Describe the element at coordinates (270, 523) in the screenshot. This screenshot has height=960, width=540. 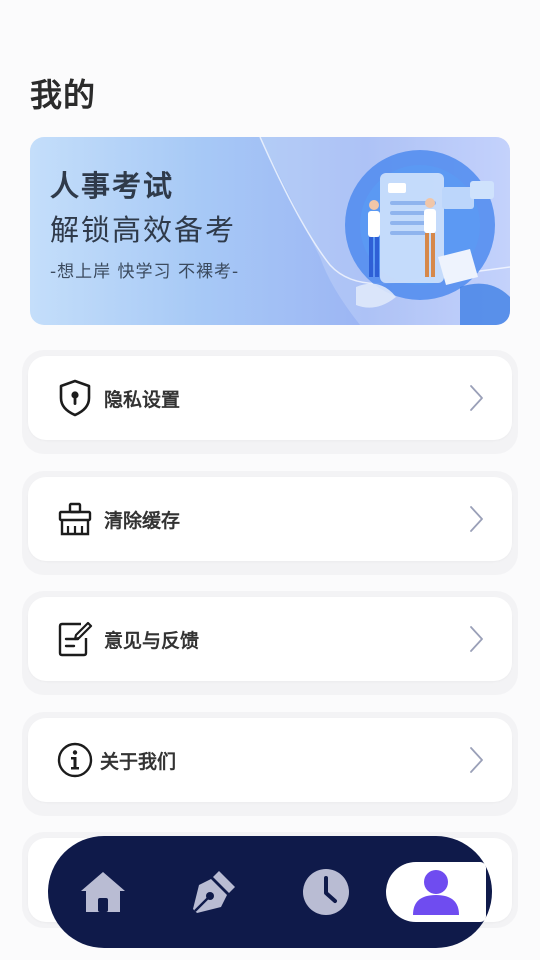
I see `menu-item-clear-cache: 清除缓存` at that location.